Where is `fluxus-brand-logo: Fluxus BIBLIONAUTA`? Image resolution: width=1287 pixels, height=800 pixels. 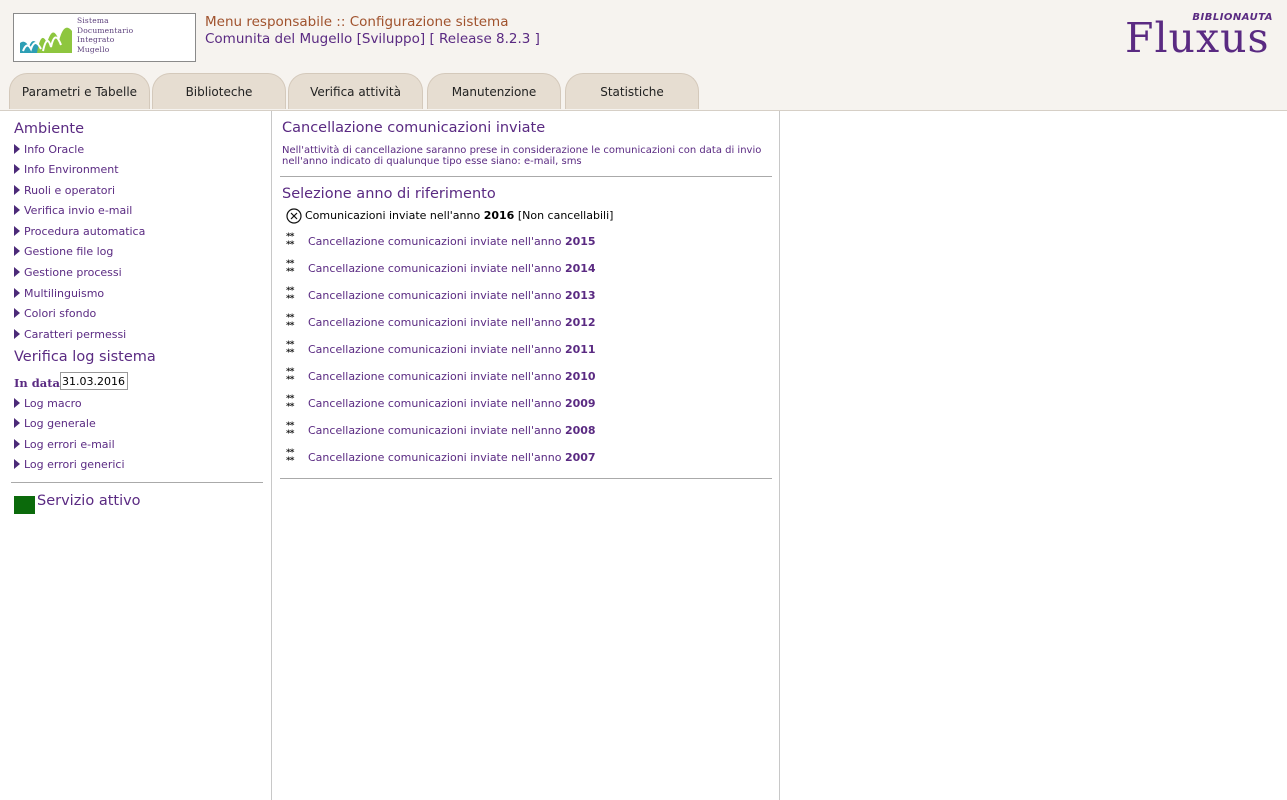 fluxus-brand-logo: Fluxus BIBLIONAUTA is located at coordinates (1200, 37).